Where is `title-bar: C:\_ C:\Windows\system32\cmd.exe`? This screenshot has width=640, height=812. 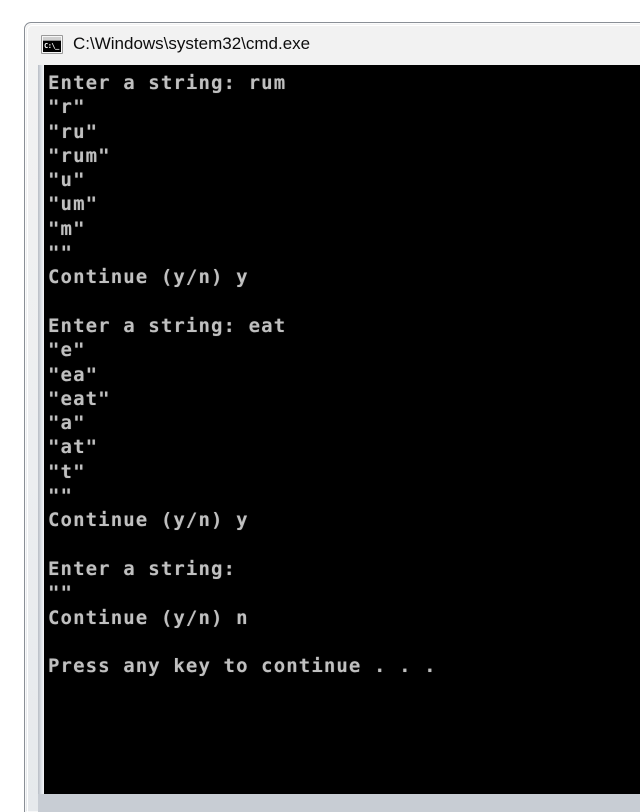
title-bar: C:\_ C:\Windows\system32\cmd.exe is located at coordinates (332, 44).